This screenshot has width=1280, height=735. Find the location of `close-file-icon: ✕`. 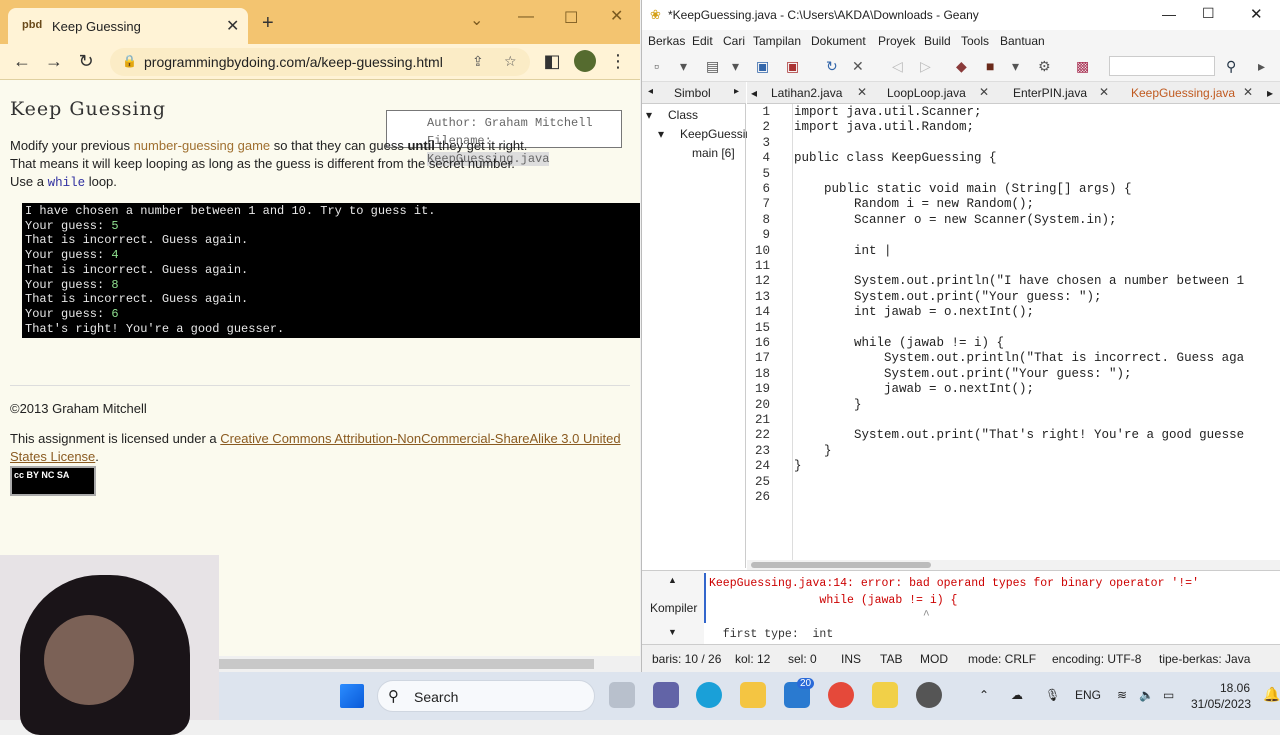

close-file-icon: ✕ is located at coordinates (858, 66).